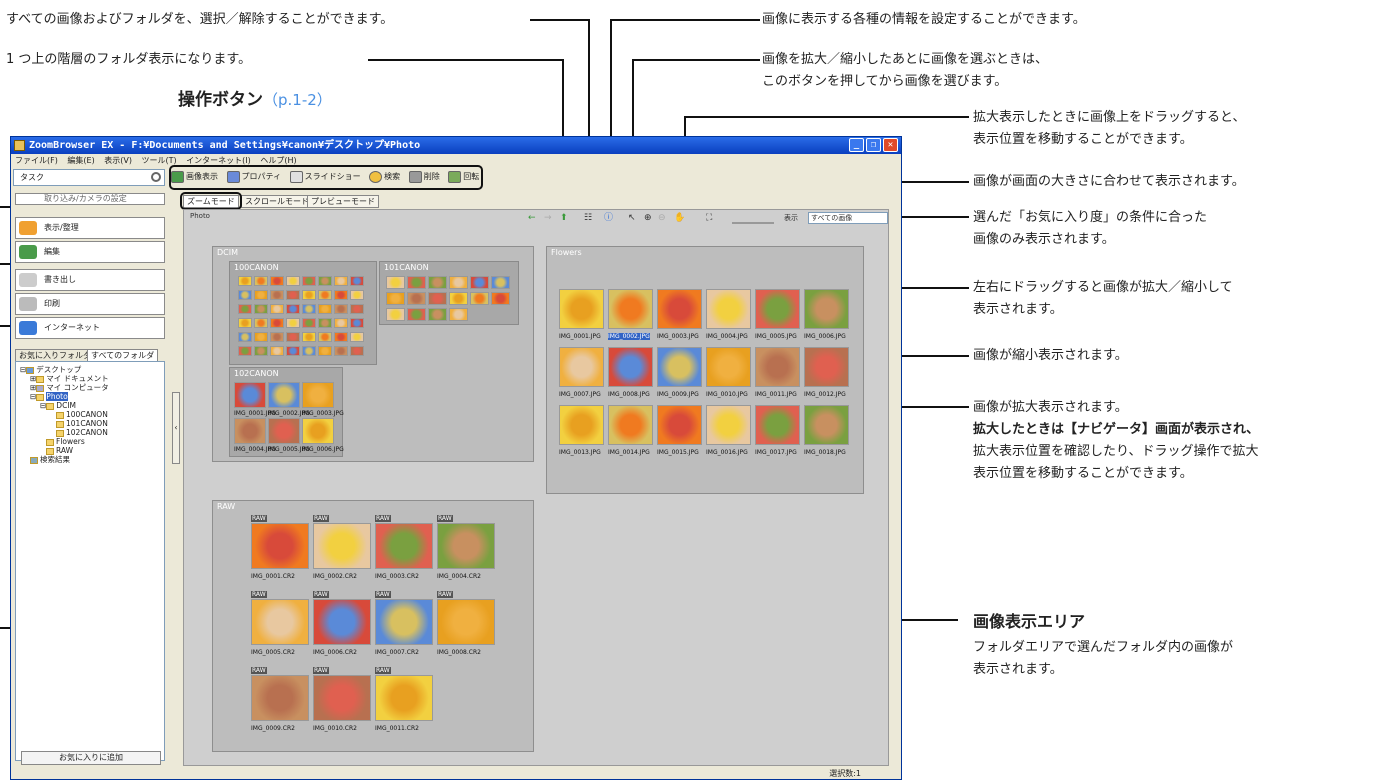 The image size is (1385, 780). What do you see at coordinates (278, 160) in the screenshot?
I see `menu-help: ヘルプ(H)` at bounding box center [278, 160].